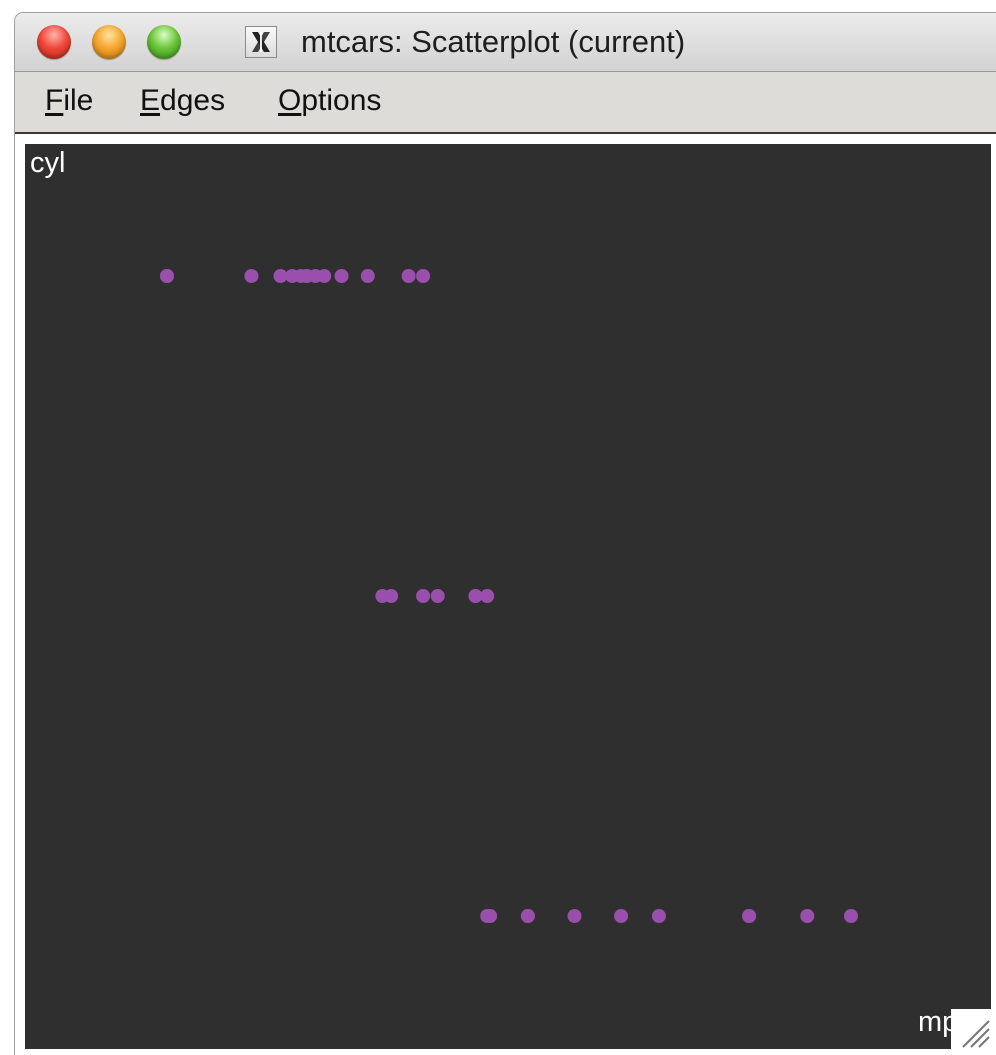 Image resolution: width=996 pixels, height=1055 pixels. Describe the element at coordinates (78, 100) in the screenshot. I see `menu-file-label: ile` at that location.